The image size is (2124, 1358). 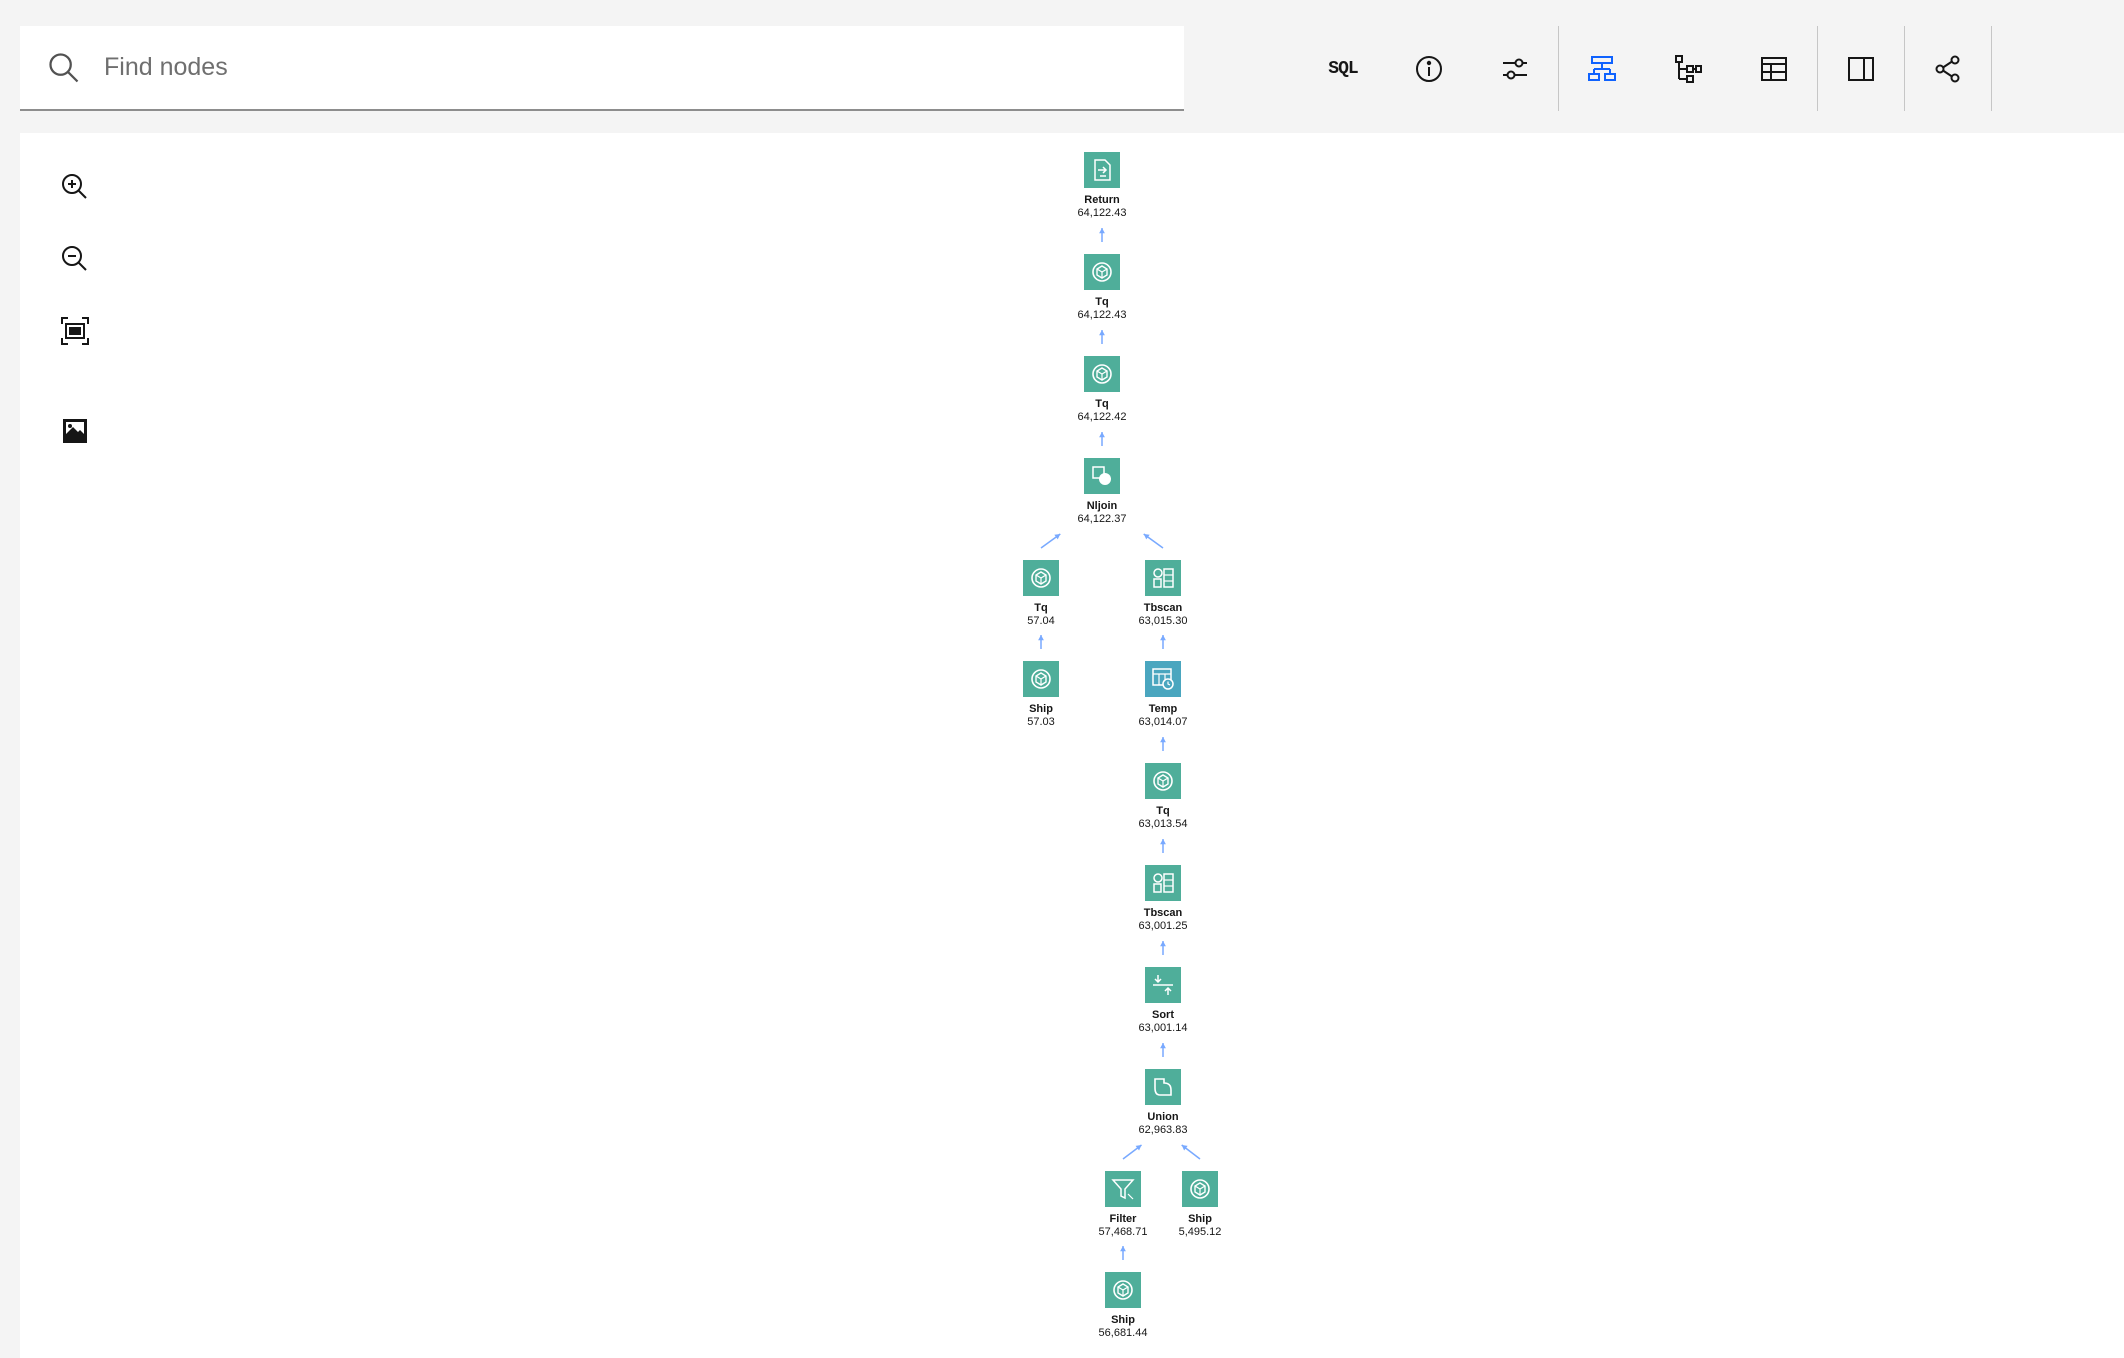 I want to click on table-icon, so click(x=1774, y=68).